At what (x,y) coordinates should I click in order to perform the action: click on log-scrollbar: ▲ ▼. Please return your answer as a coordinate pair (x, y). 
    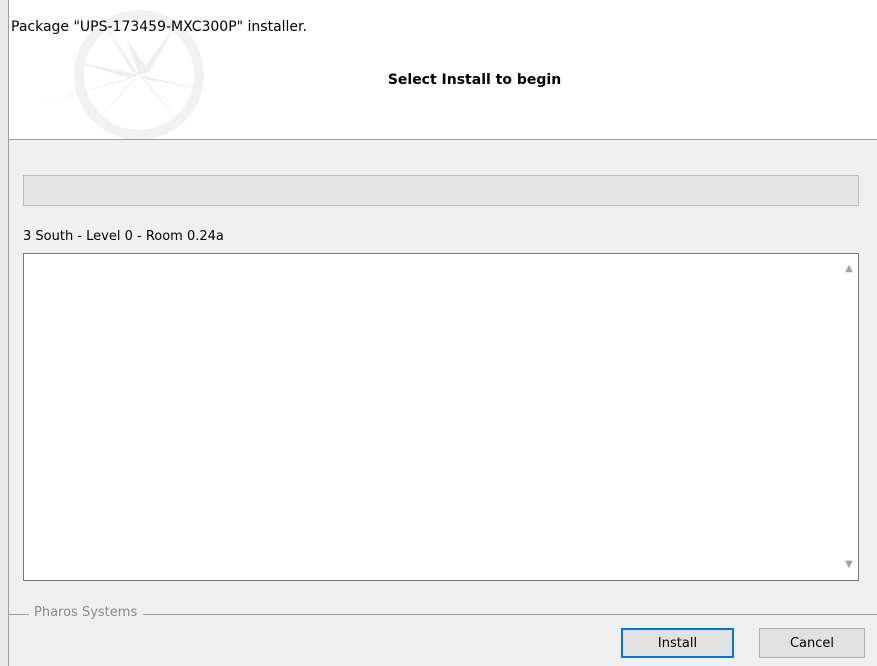
    Looking at the image, I should click on (849, 417).